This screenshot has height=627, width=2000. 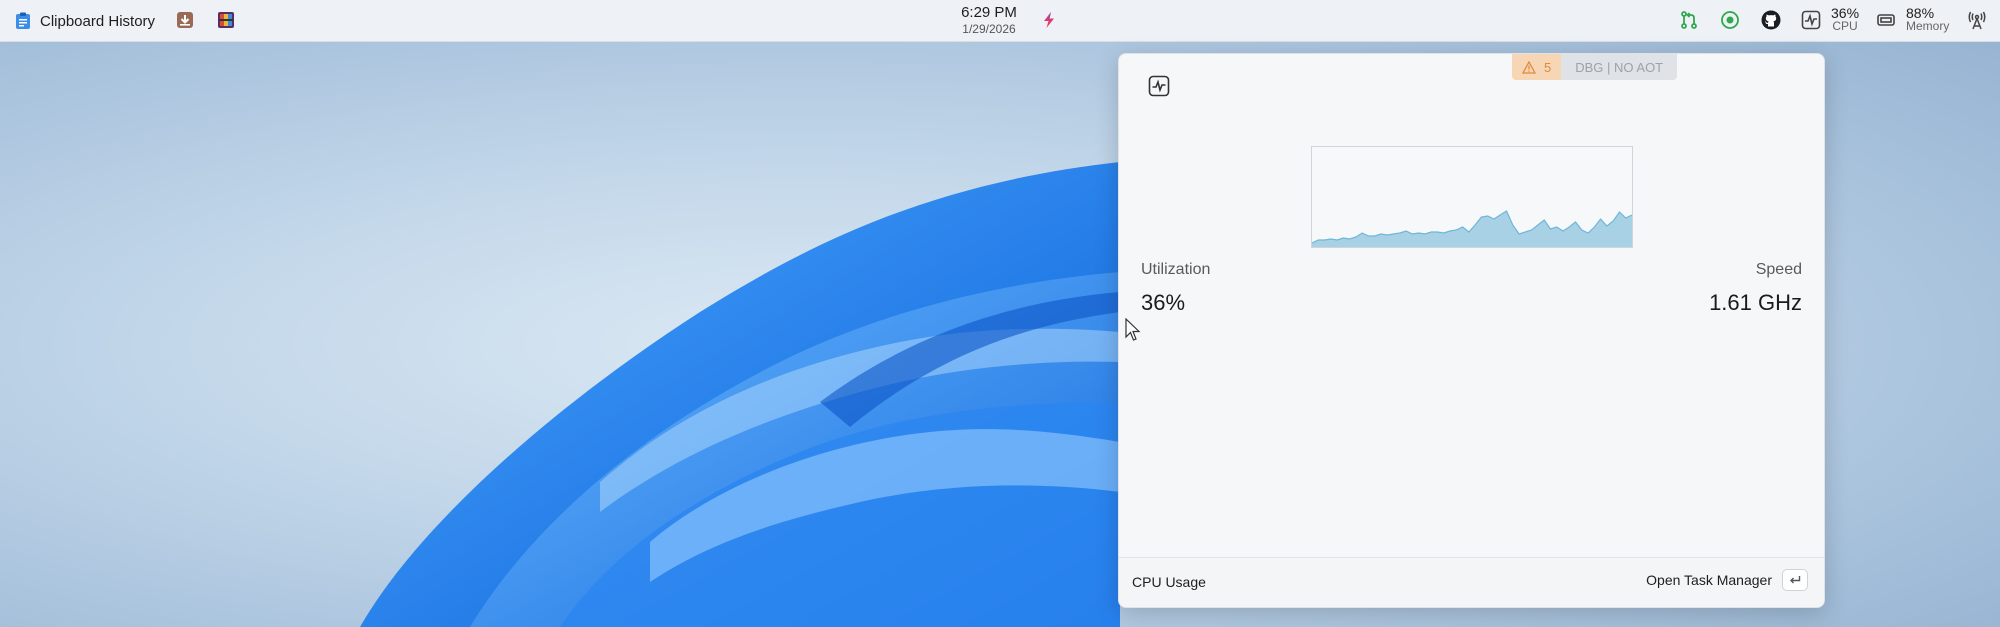 What do you see at coordinates (1886, 20) in the screenshot?
I see `memory-icon` at bounding box center [1886, 20].